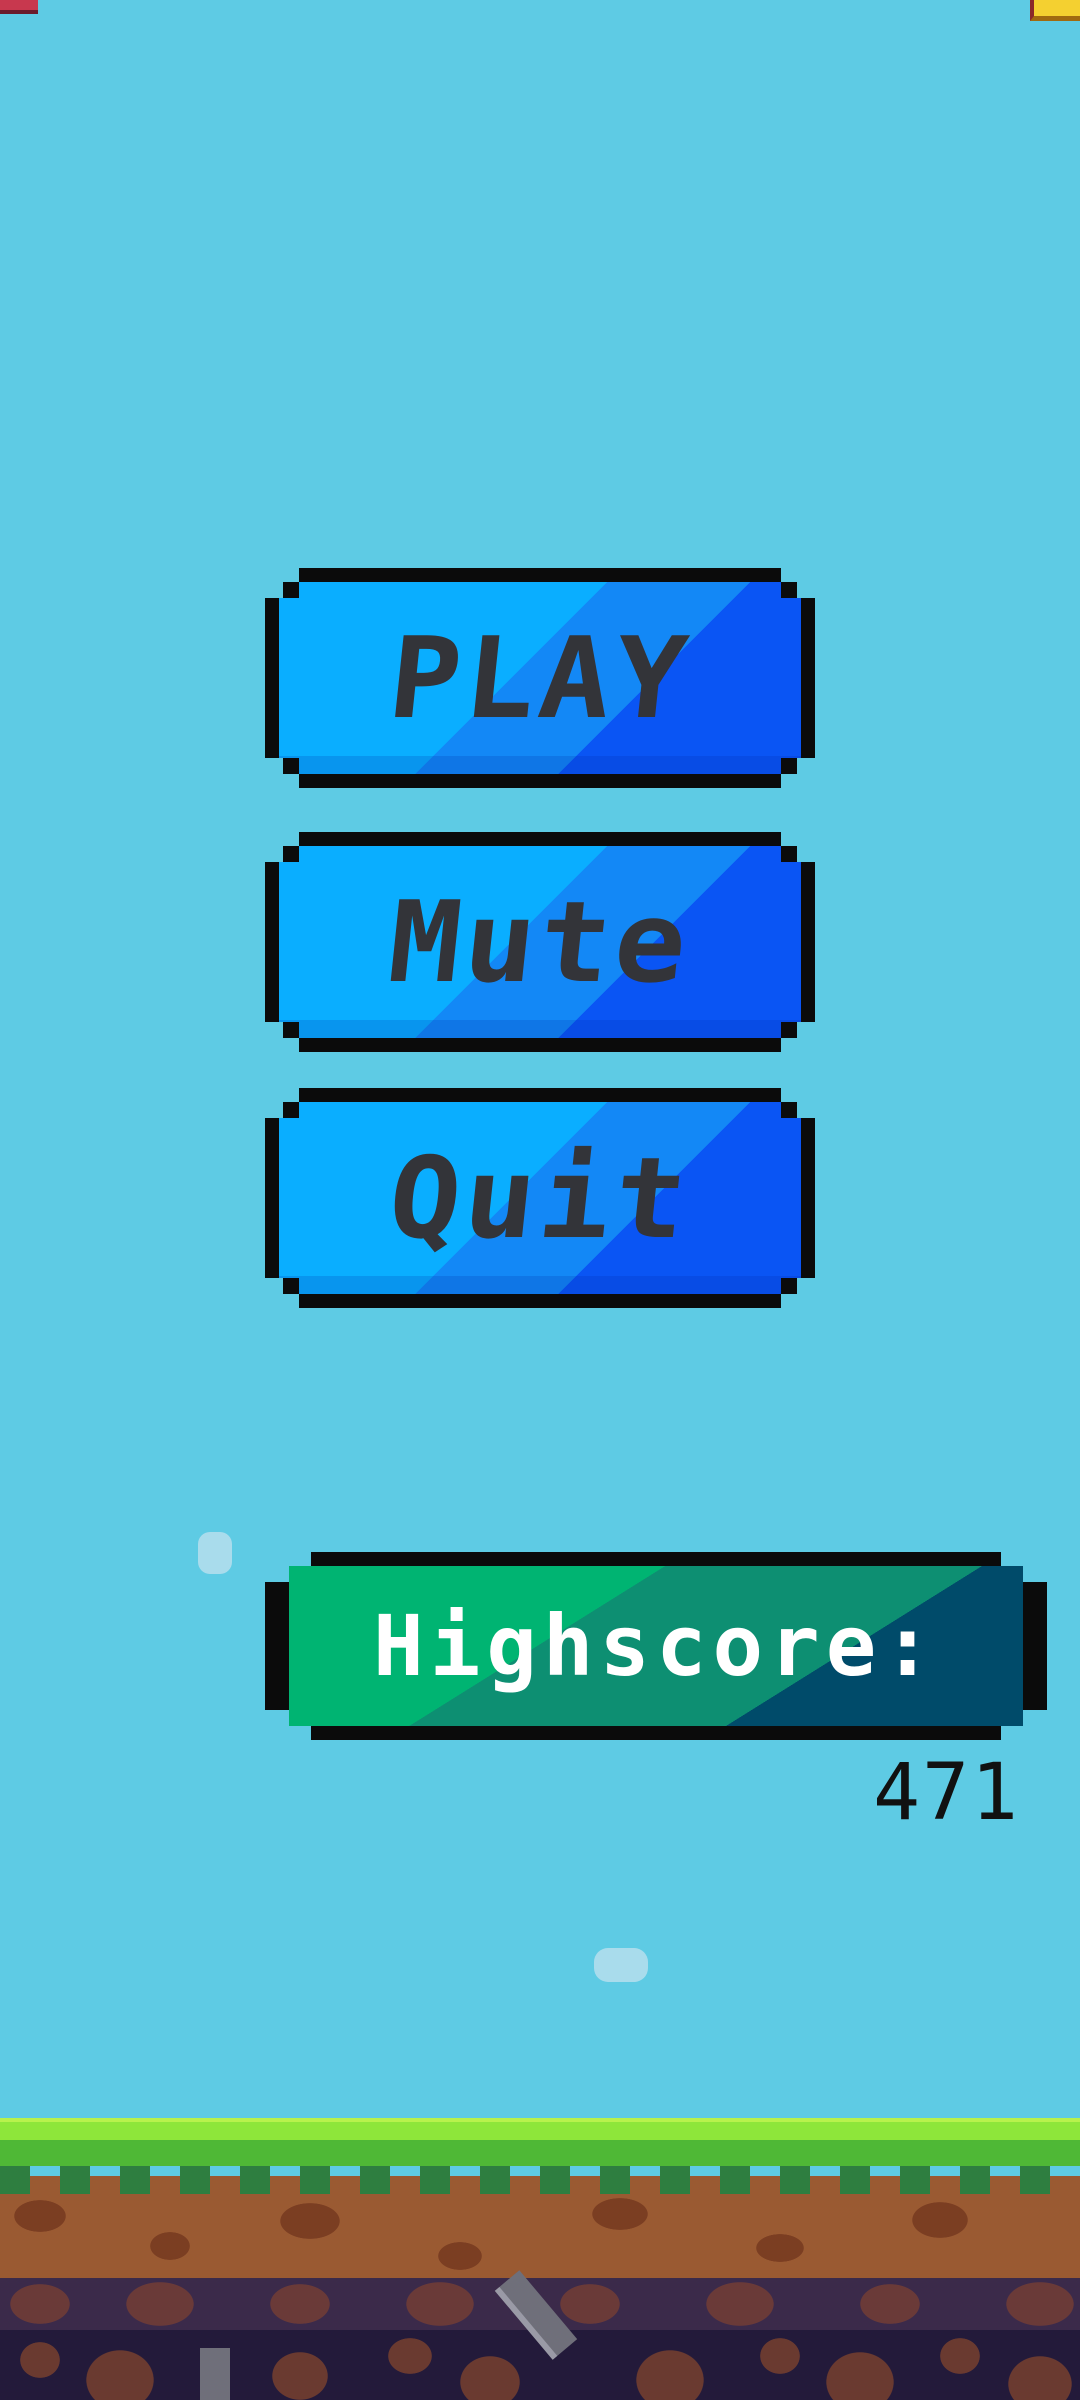 The height and width of the screenshot is (2400, 1080). I want to click on play-button: PLAY, so click(540, 678).